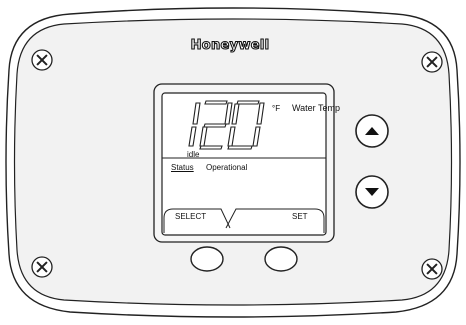 This screenshot has width=466, height=325. Describe the element at coordinates (281, 259) in the screenshot. I see `right-softkey-button` at that location.